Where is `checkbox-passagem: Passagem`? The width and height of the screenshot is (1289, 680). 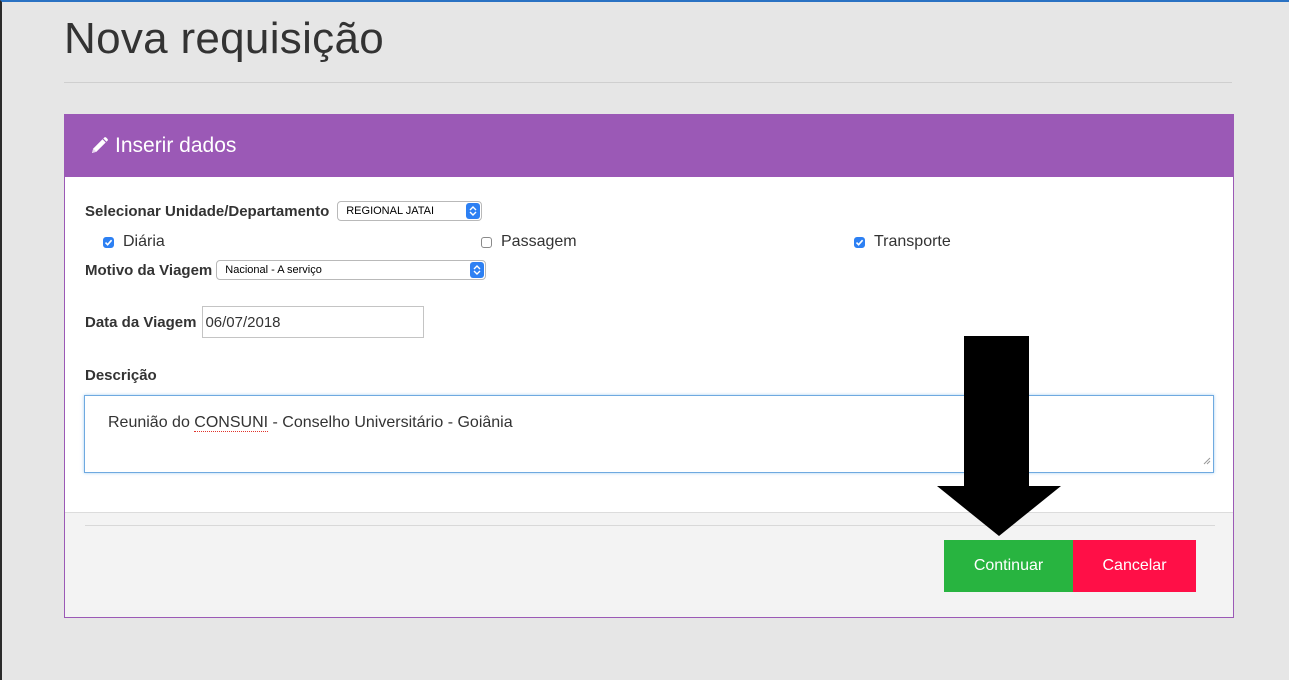 checkbox-passagem: Passagem is located at coordinates (529, 242).